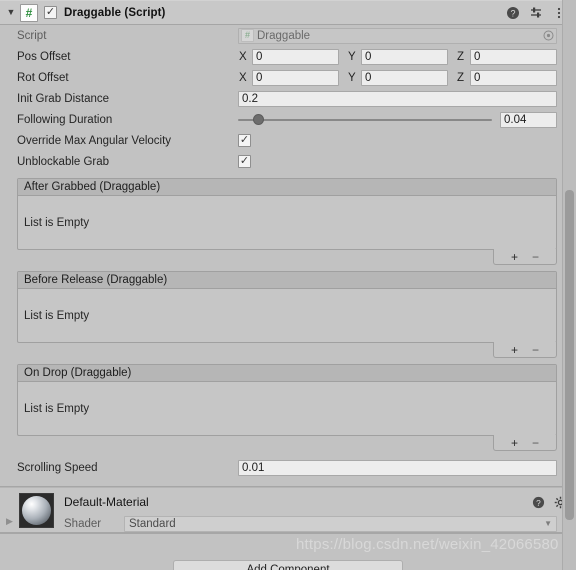 This screenshot has width=576, height=570. Describe the element at coordinates (65, 119) in the screenshot. I see `following-duration-label: Following Duration` at that location.